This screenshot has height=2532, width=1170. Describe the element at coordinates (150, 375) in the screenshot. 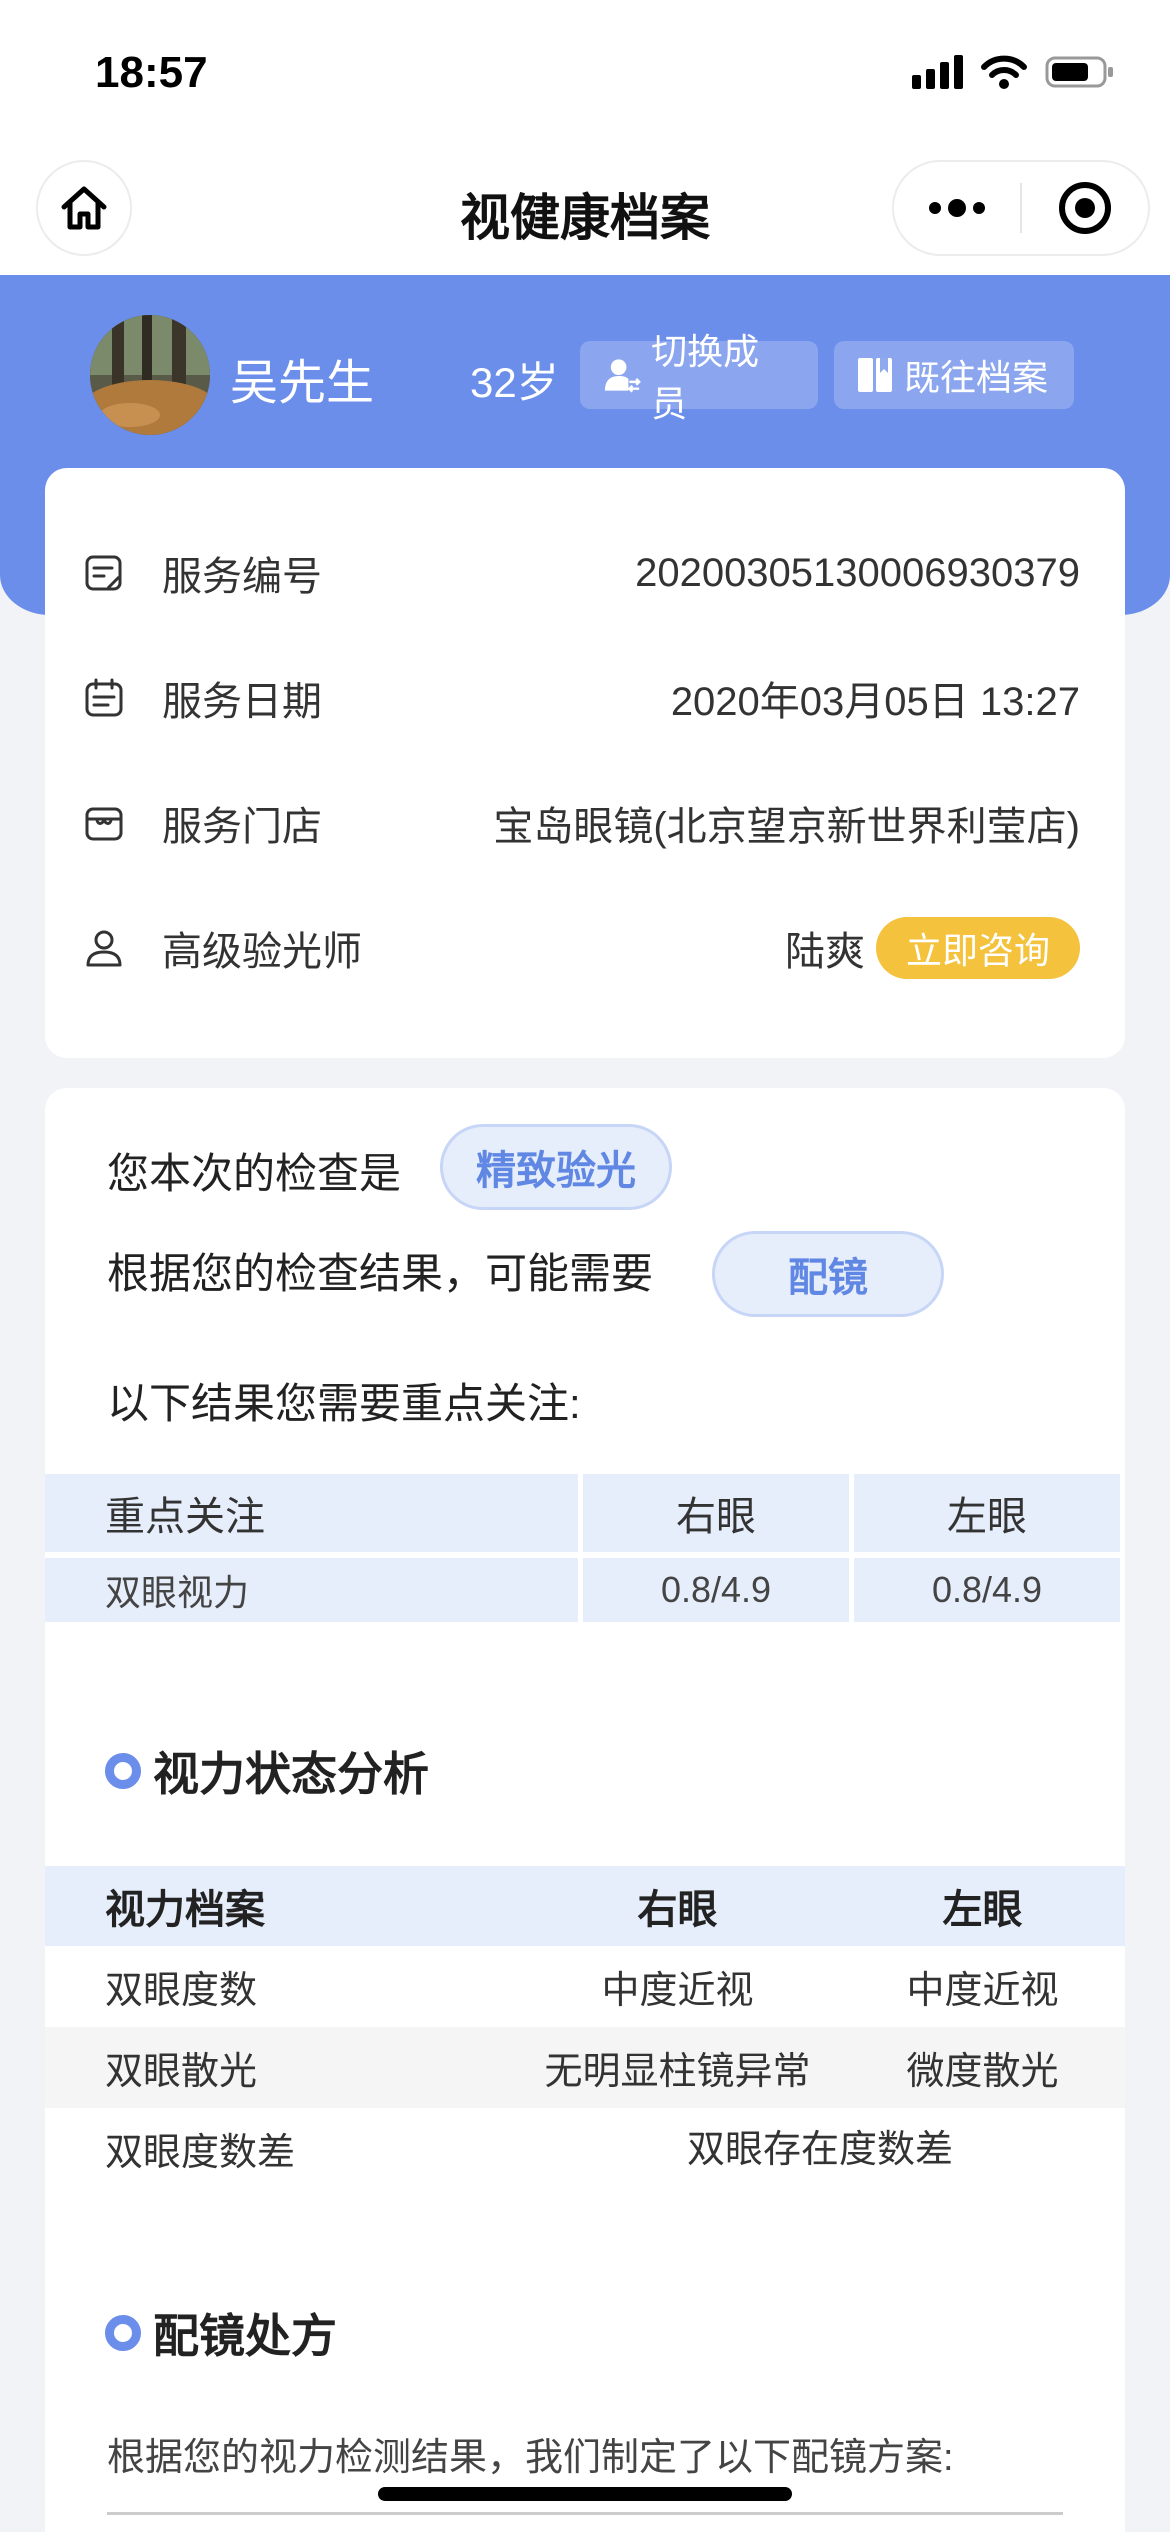

I see `avatar` at that location.